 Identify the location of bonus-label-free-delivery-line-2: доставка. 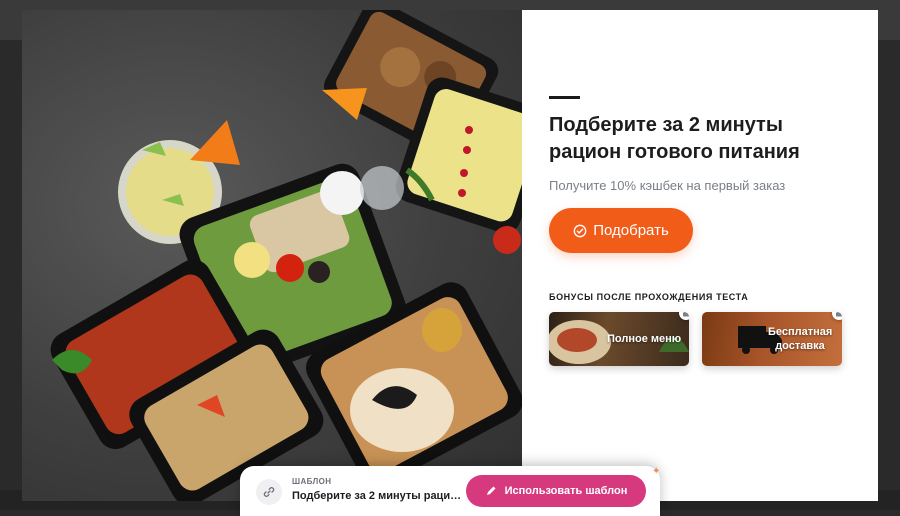
(800, 346).